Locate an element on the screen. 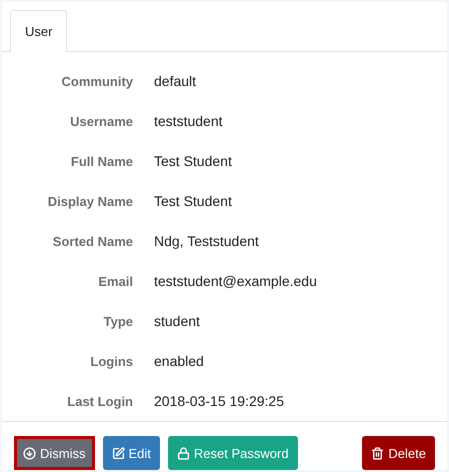 The height and width of the screenshot is (472, 449). action-button: Edit is located at coordinates (131, 453).